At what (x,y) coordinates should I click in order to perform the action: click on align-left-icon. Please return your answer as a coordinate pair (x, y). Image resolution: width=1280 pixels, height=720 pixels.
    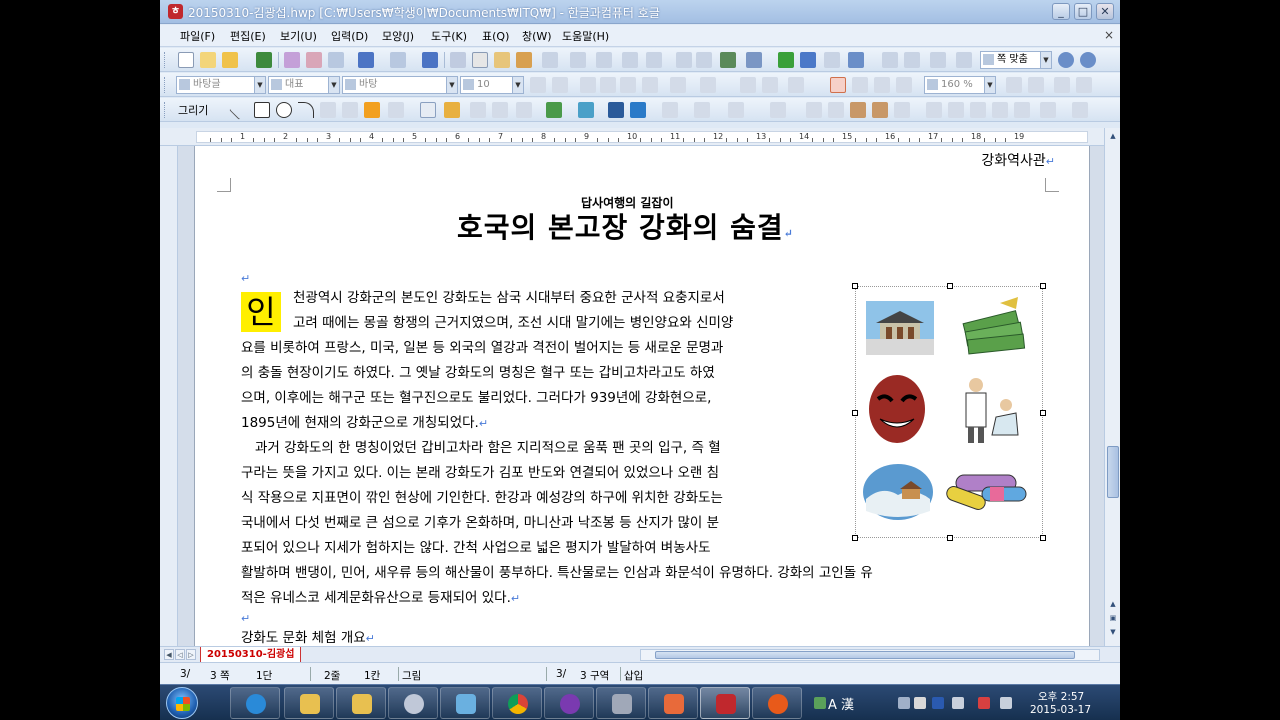
    Looking at the image, I should click on (860, 85).